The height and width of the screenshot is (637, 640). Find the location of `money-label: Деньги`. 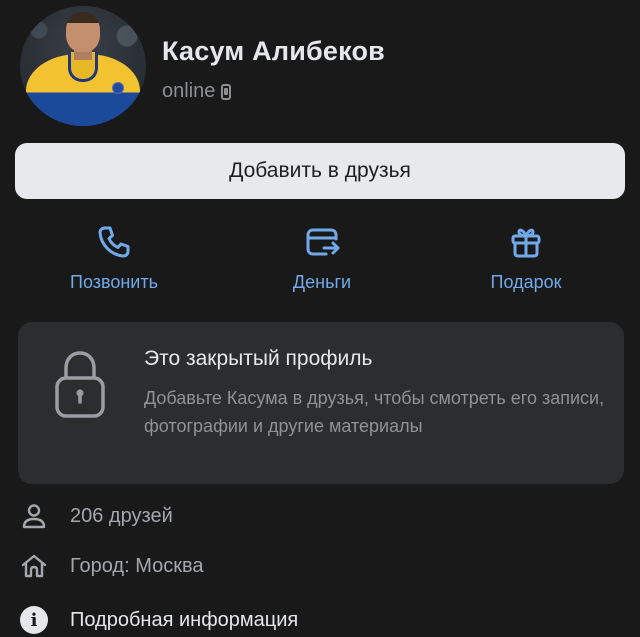

money-label: Деньги is located at coordinates (322, 282).